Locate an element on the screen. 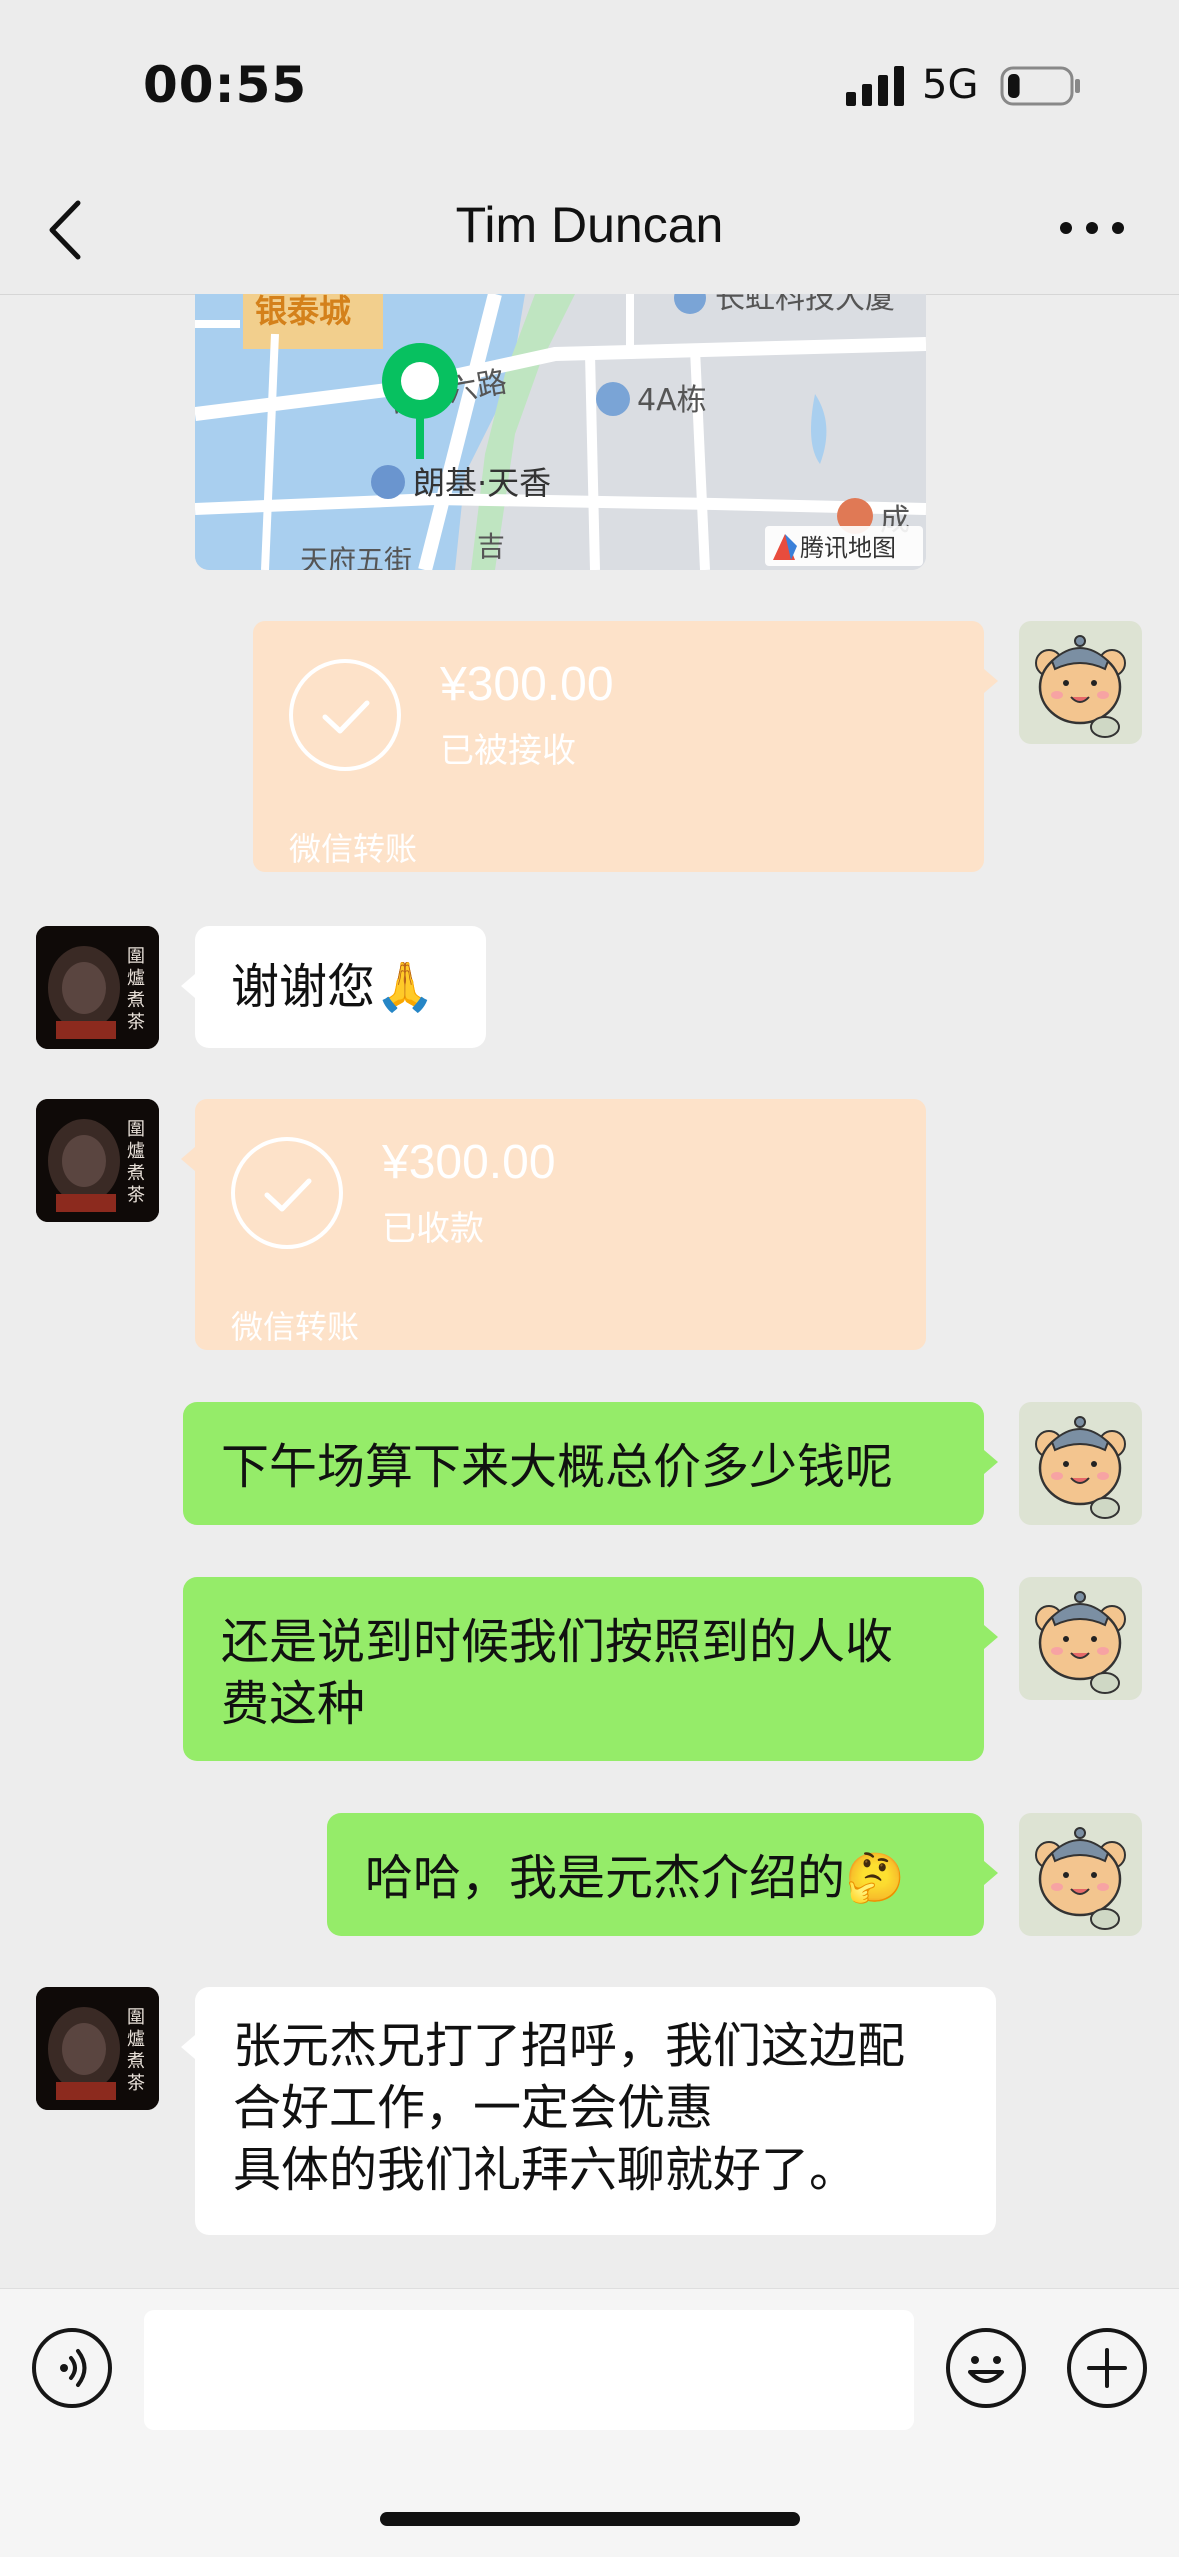 This screenshot has height=2557, width=1179. location-map-card: 银泰城 长虹科技大厦 吉泰六路 4A栋 朗基·天香 天府五街 吉 成 腾讯地图 is located at coordinates (560, 432).